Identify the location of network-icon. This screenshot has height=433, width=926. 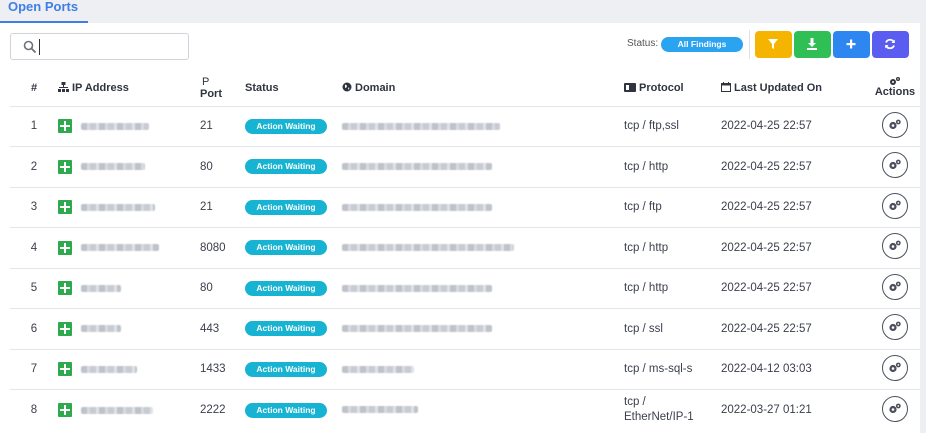
(63, 86).